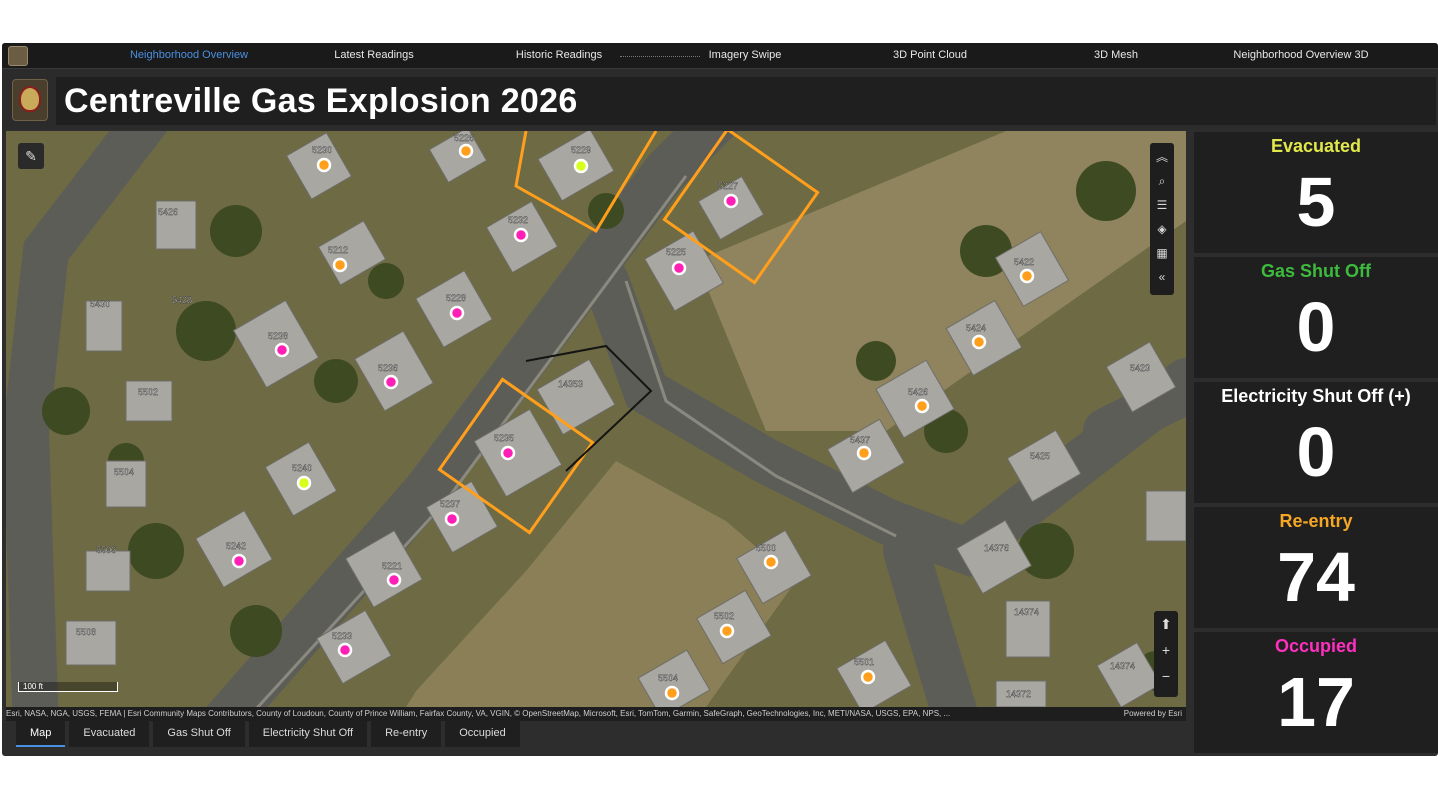  What do you see at coordinates (31, 156) in the screenshot?
I see `map-edit-tool-icon: ✎` at bounding box center [31, 156].